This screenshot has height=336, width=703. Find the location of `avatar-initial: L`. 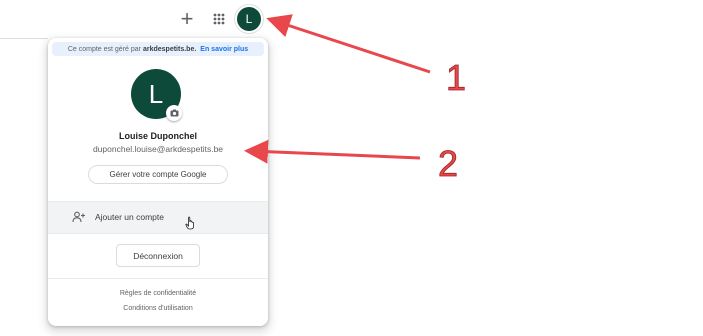

avatar-initial: L is located at coordinates (249, 19).